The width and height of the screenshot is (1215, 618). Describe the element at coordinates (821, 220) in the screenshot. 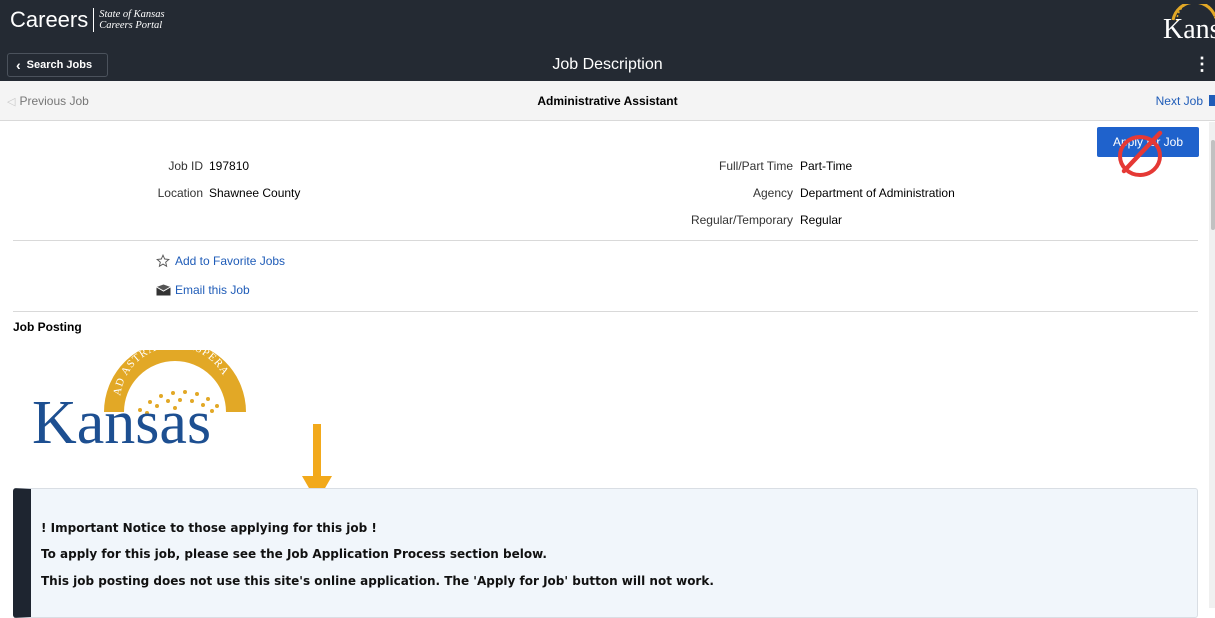

I see `regular-temporary-value: Regular` at that location.